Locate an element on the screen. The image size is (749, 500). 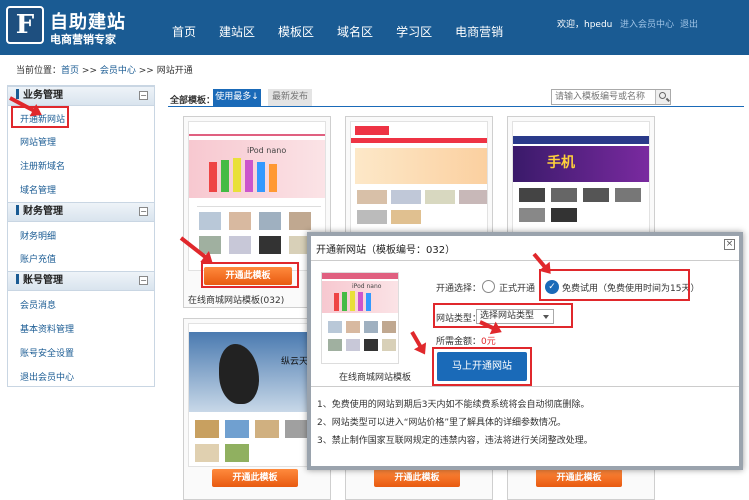
filter-label: 全部模板： is located at coordinates (193, 101).